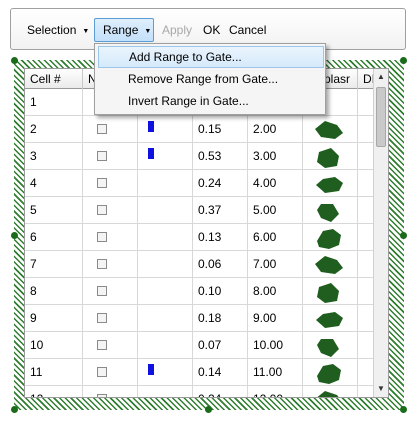 The height and width of the screenshot is (428, 418). Describe the element at coordinates (54, 102) in the screenshot. I see `cell-number: 1` at that location.